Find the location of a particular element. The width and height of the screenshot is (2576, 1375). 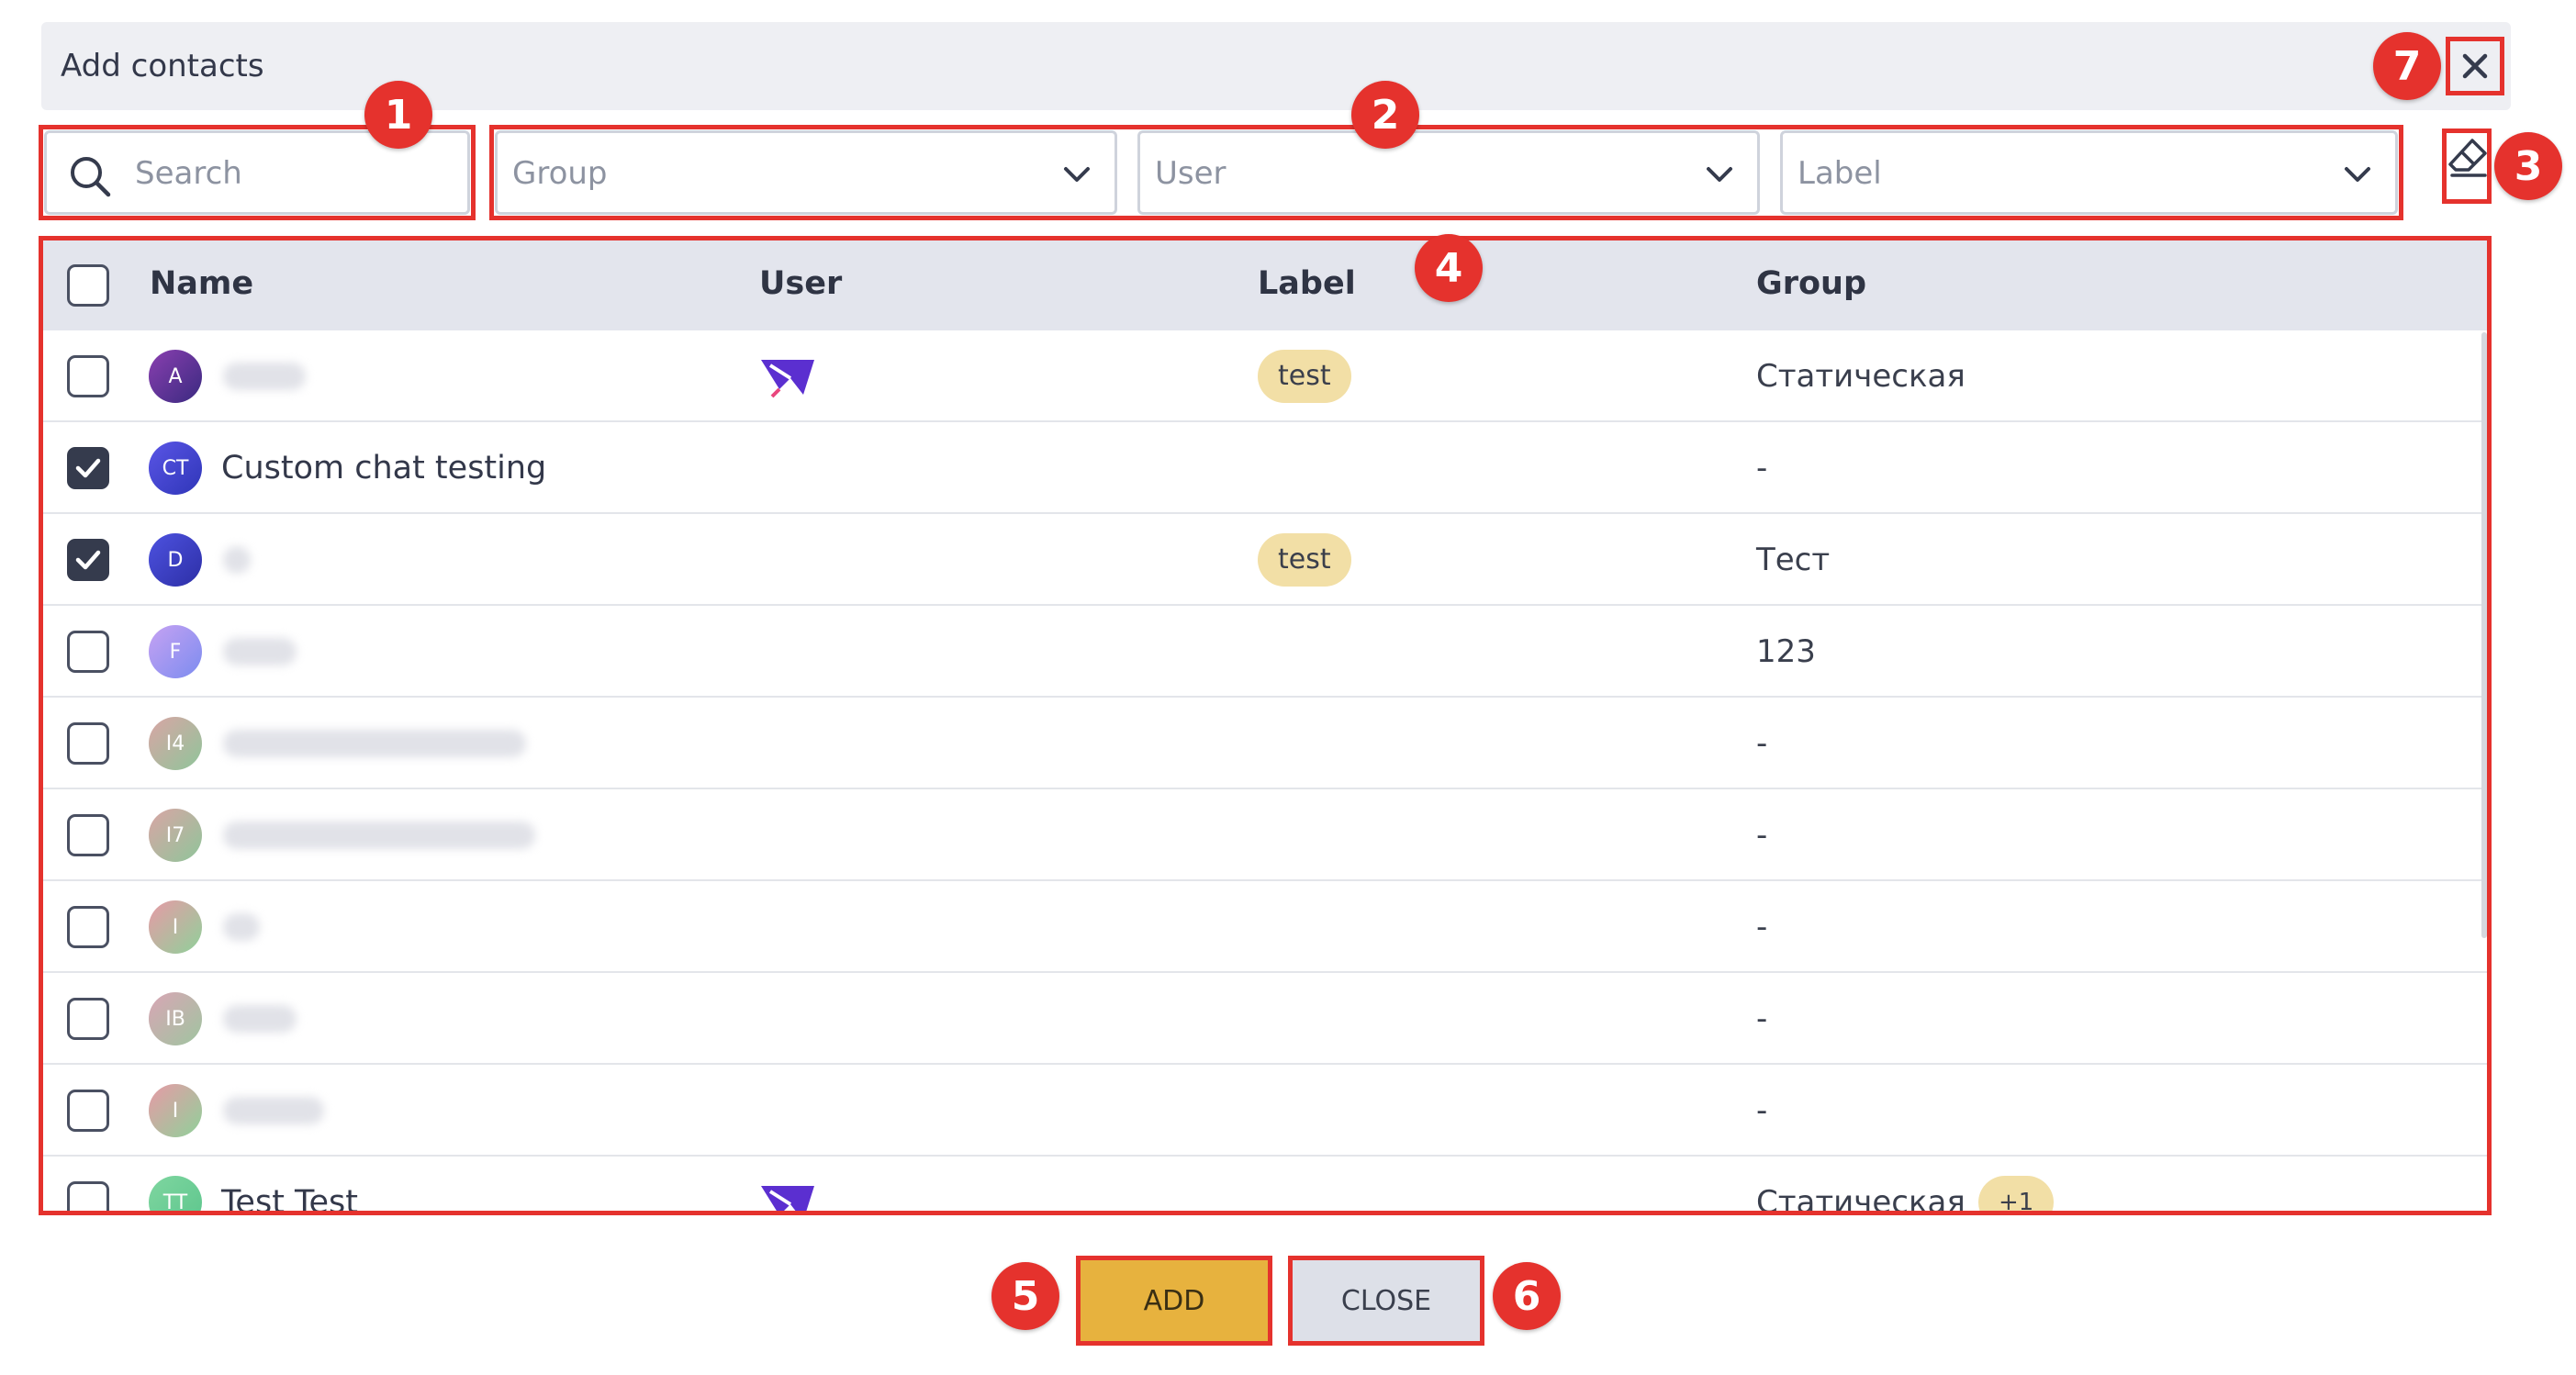

table-row: I7 - is located at coordinates (1265, 835).